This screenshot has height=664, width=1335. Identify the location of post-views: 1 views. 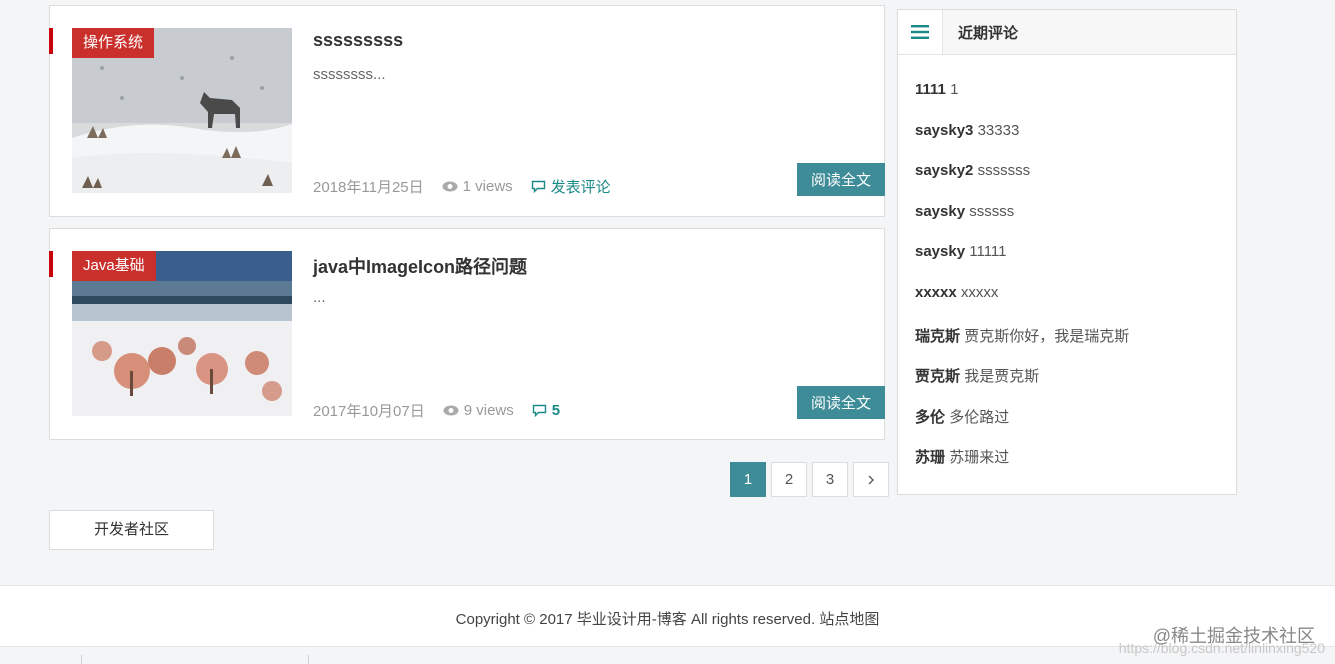
(477, 186).